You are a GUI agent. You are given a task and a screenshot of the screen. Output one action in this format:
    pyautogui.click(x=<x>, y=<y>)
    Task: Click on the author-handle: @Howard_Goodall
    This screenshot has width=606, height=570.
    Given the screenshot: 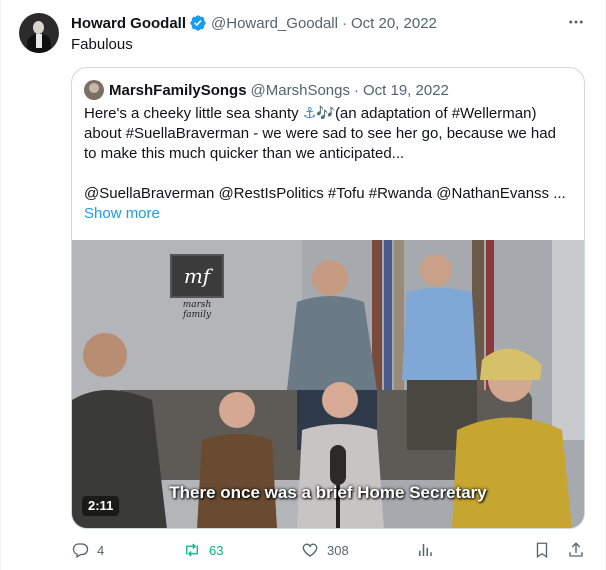 What is the action you would take?
    pyautogui.click(x=274, y=23)
    